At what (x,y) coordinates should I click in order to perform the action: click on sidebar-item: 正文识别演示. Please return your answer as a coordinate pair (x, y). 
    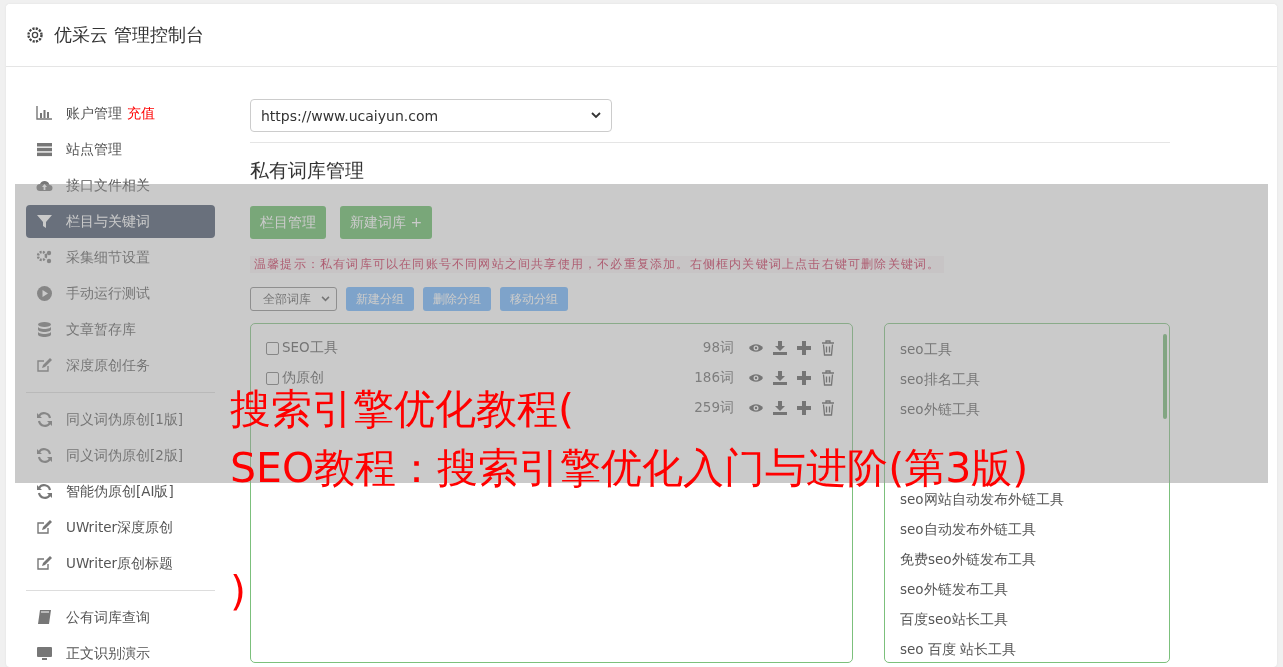
    Looking at the image, I should click on (120, 652).